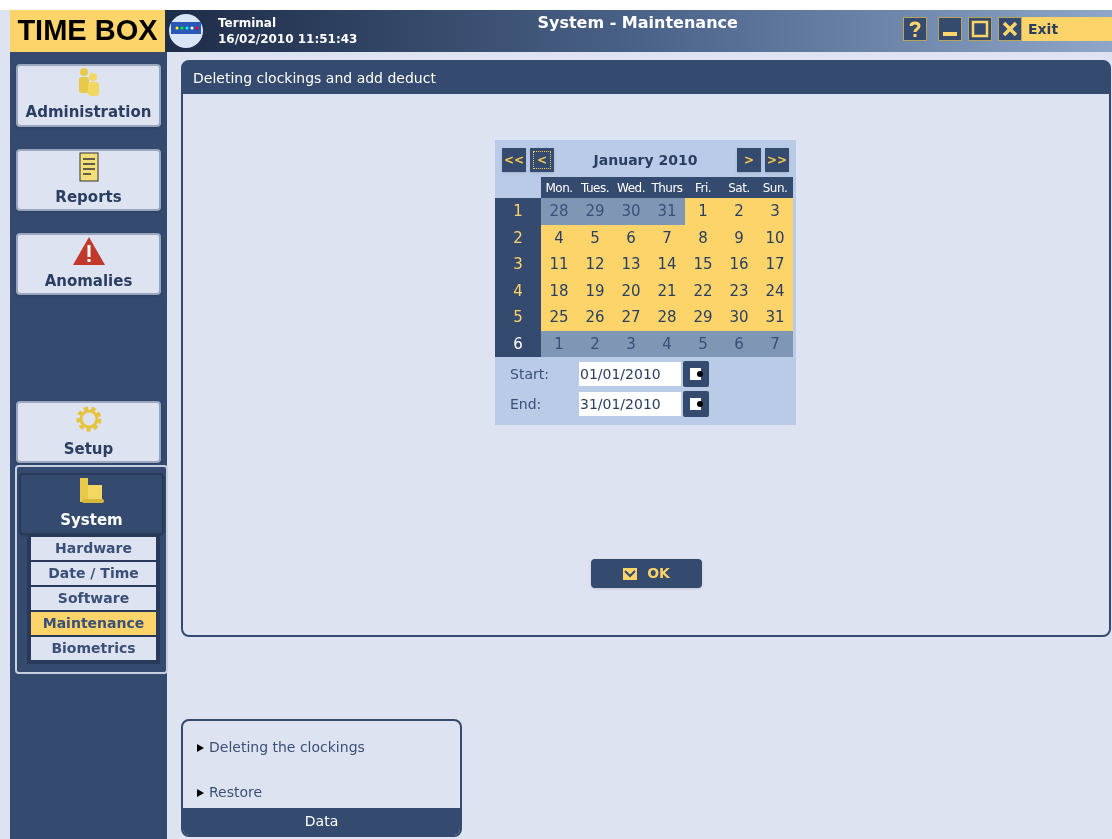  Describe the element at coordinates (518, 211) in the screenshot. I see `week-number: 1` at that location.